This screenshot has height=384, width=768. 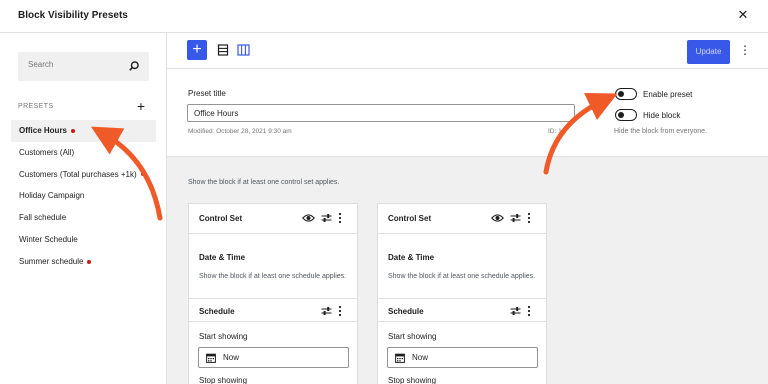 I want to click on preset-item-summer-schedule: Summer schedule, so click(x=83, y=262).